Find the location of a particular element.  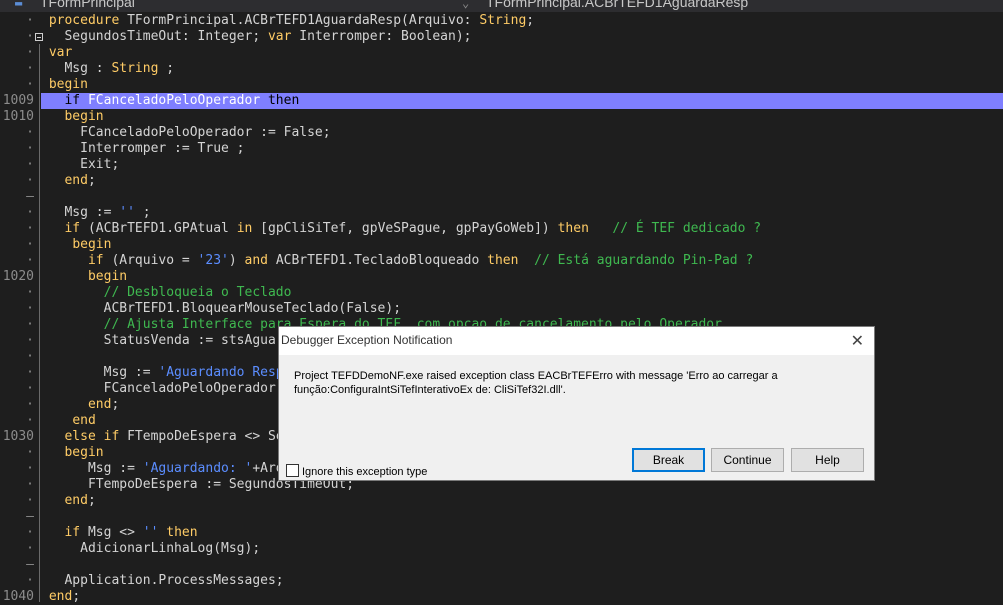

chevron-down-icon: ⌄ is located at coordinates (465, 5).